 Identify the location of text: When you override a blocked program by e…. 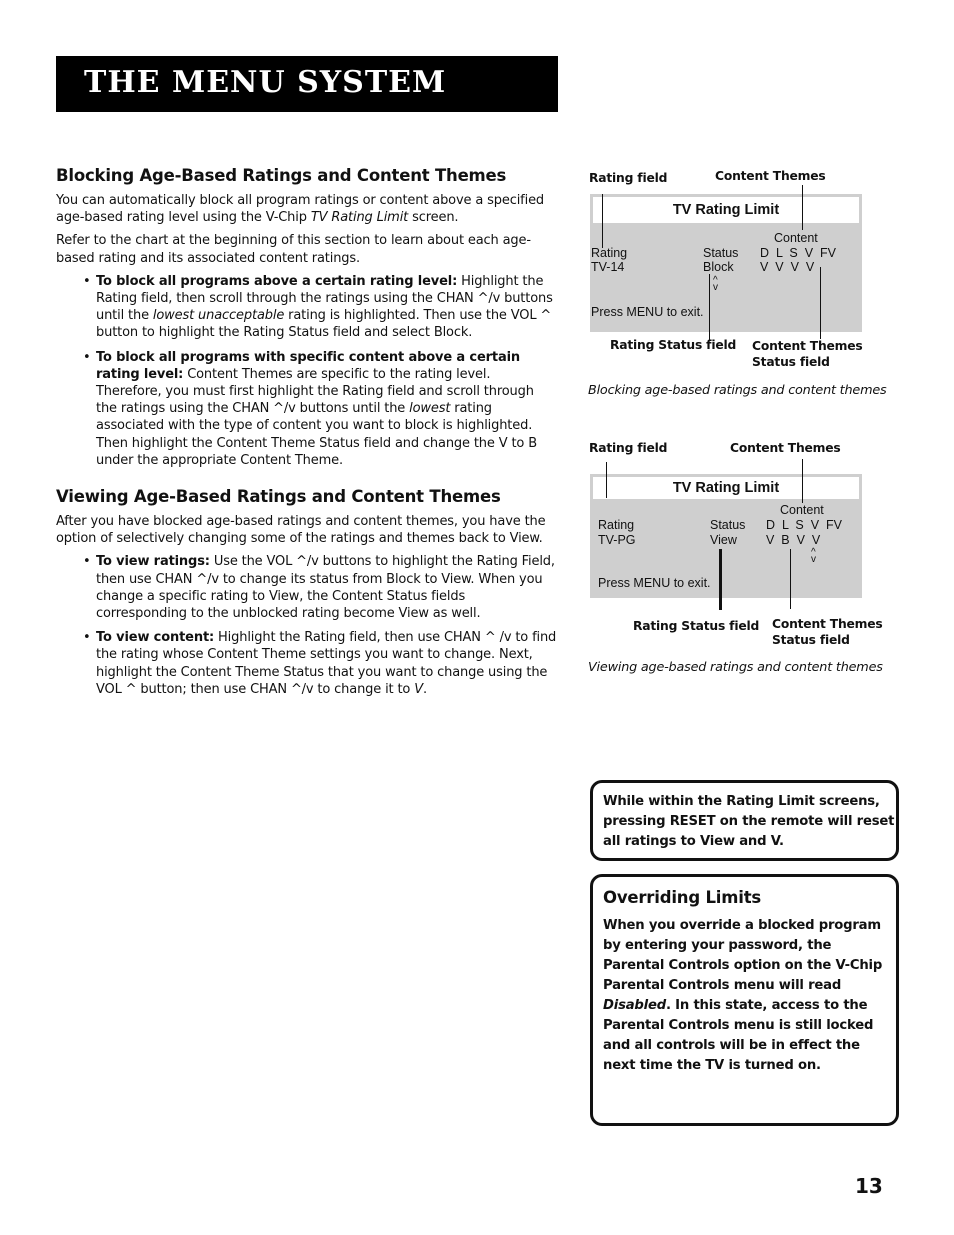
(743, 955).